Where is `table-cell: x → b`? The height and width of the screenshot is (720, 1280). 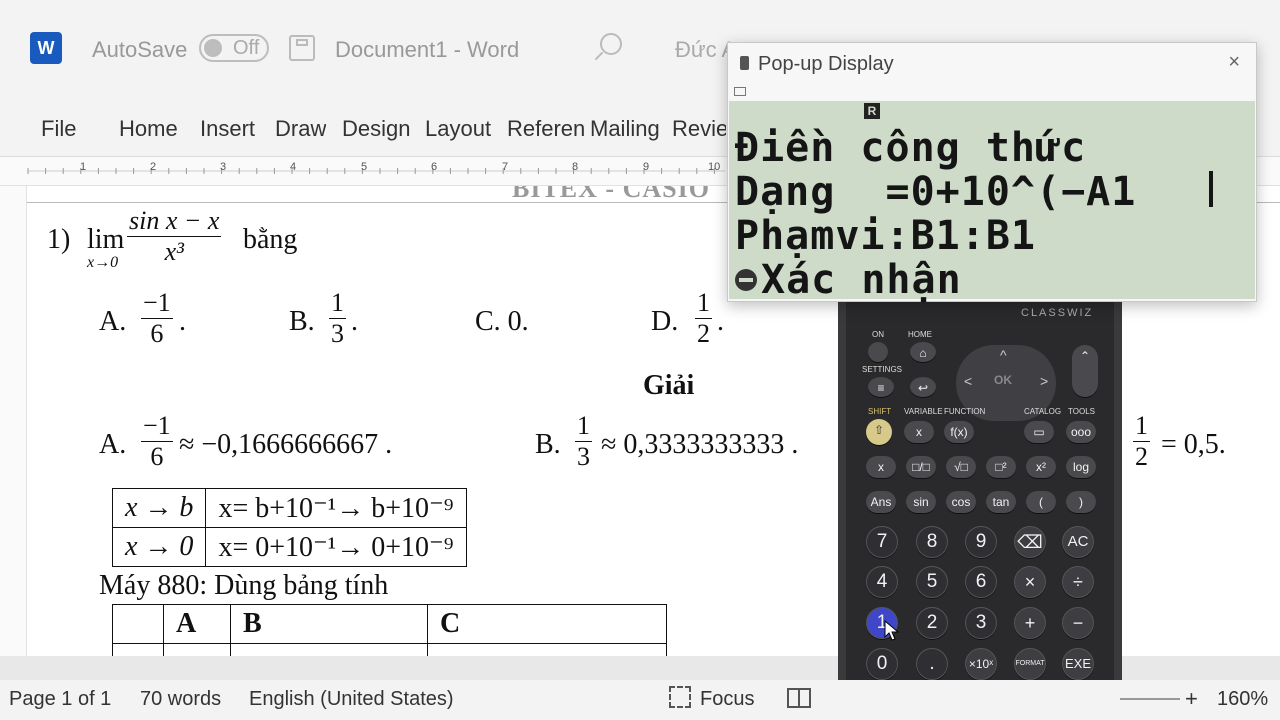
table-cell: x → b is located at coordinates (159, 508).